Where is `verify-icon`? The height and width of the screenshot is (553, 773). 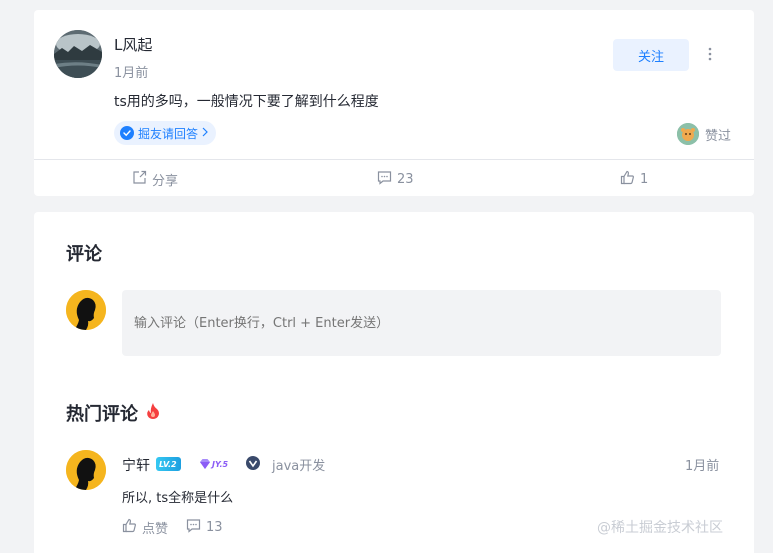 verify-icon is located at coordinates (253, 463).